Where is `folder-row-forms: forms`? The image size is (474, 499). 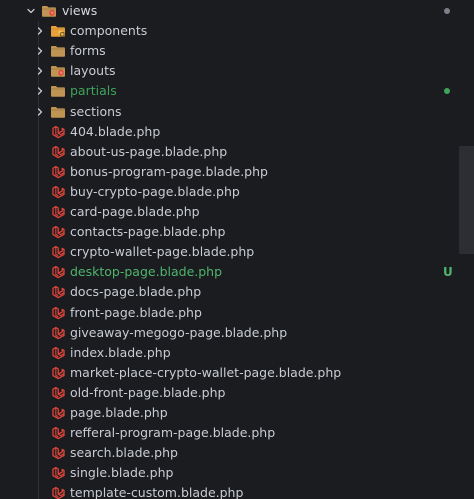
folder-row-forms: forms is located at coordinates (237, 51).